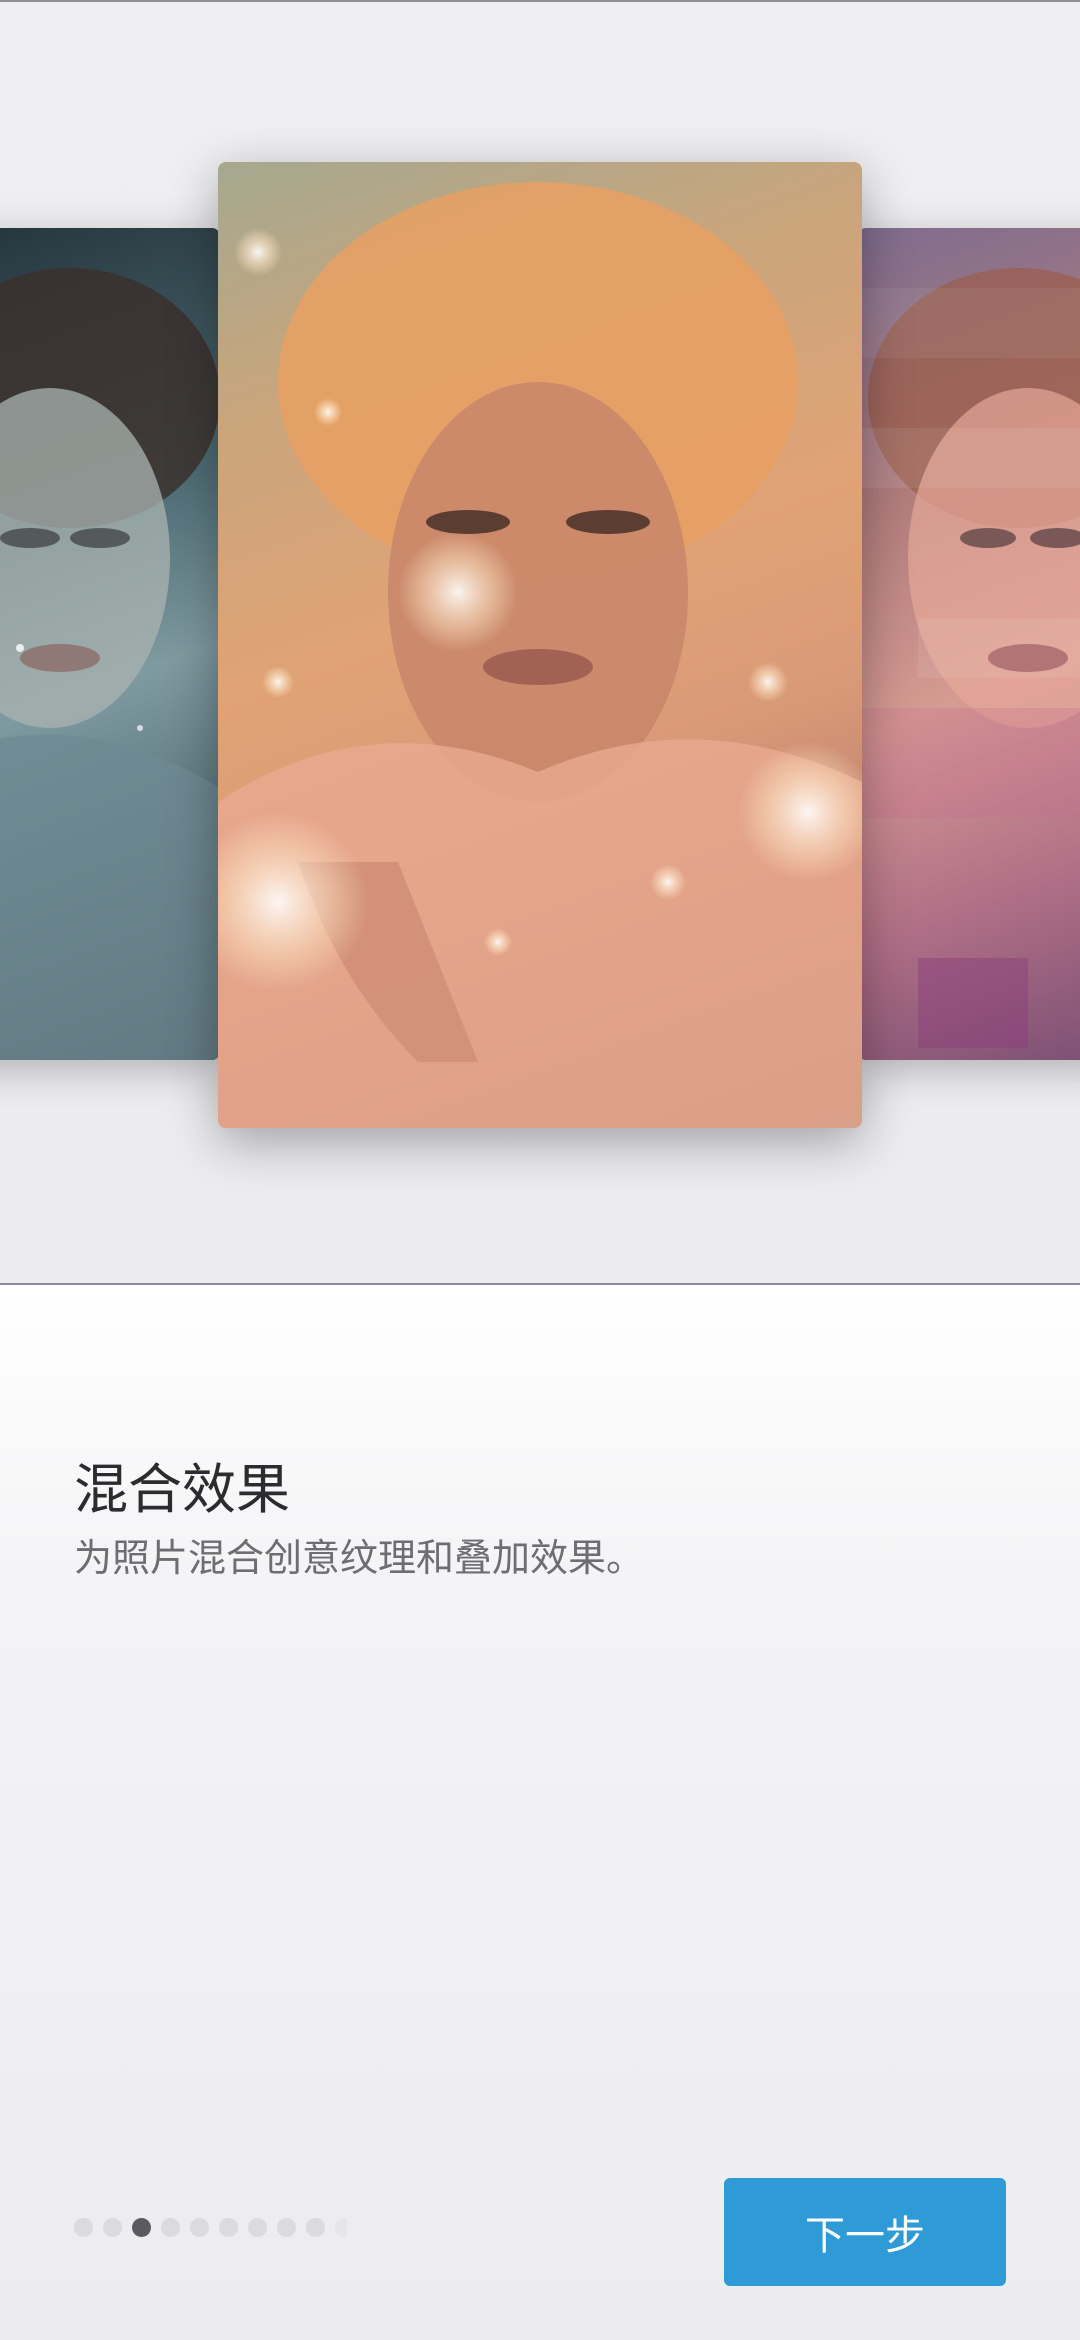 This screenshot has height=2340, width=1080. I want to click on page-dot-active, so click(141, 2227).